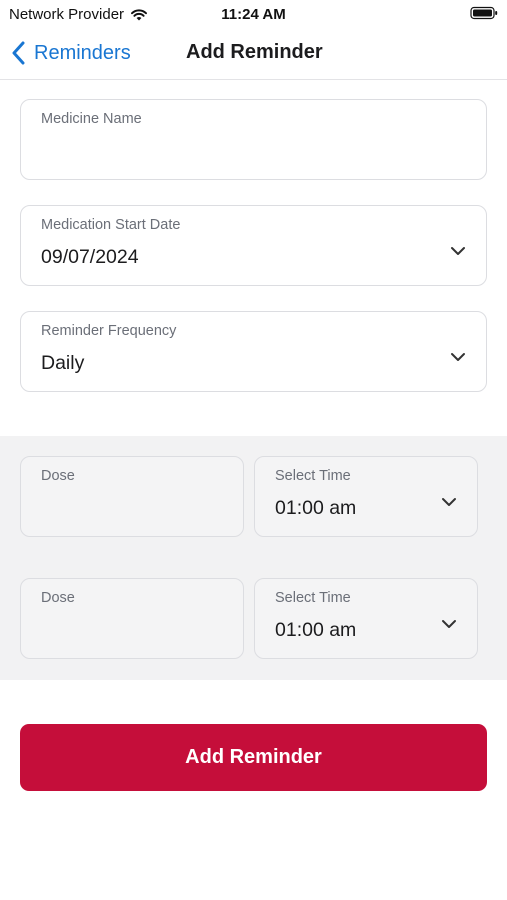  What do you see at coordinates (18, 53) in the screenshot?
I see `chevron-left-icon` at bounding box center [18, 53].